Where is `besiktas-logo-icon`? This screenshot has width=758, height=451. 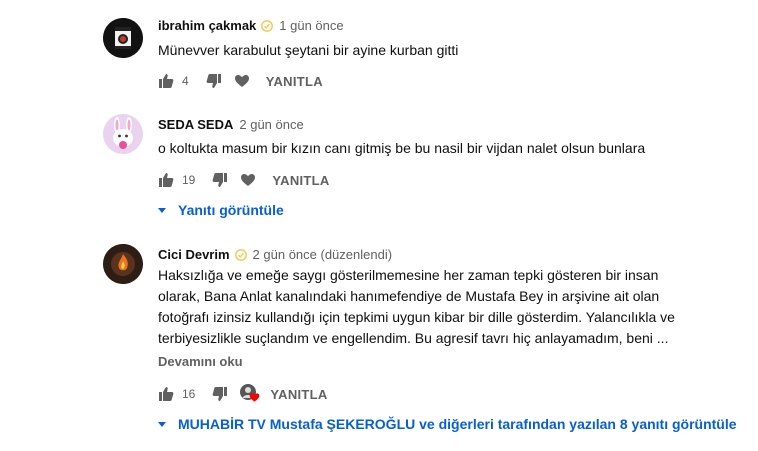 besiktas-logo-icon is located at coordinates (123, 38).